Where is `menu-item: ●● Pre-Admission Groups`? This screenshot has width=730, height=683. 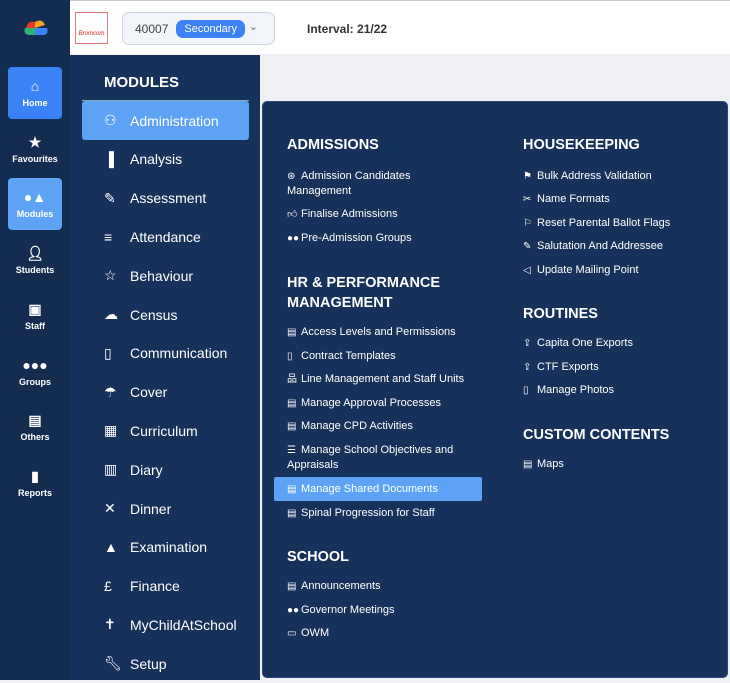 menu-item: ●● Pre-Admission Groups is located at coordinates (349, 238).